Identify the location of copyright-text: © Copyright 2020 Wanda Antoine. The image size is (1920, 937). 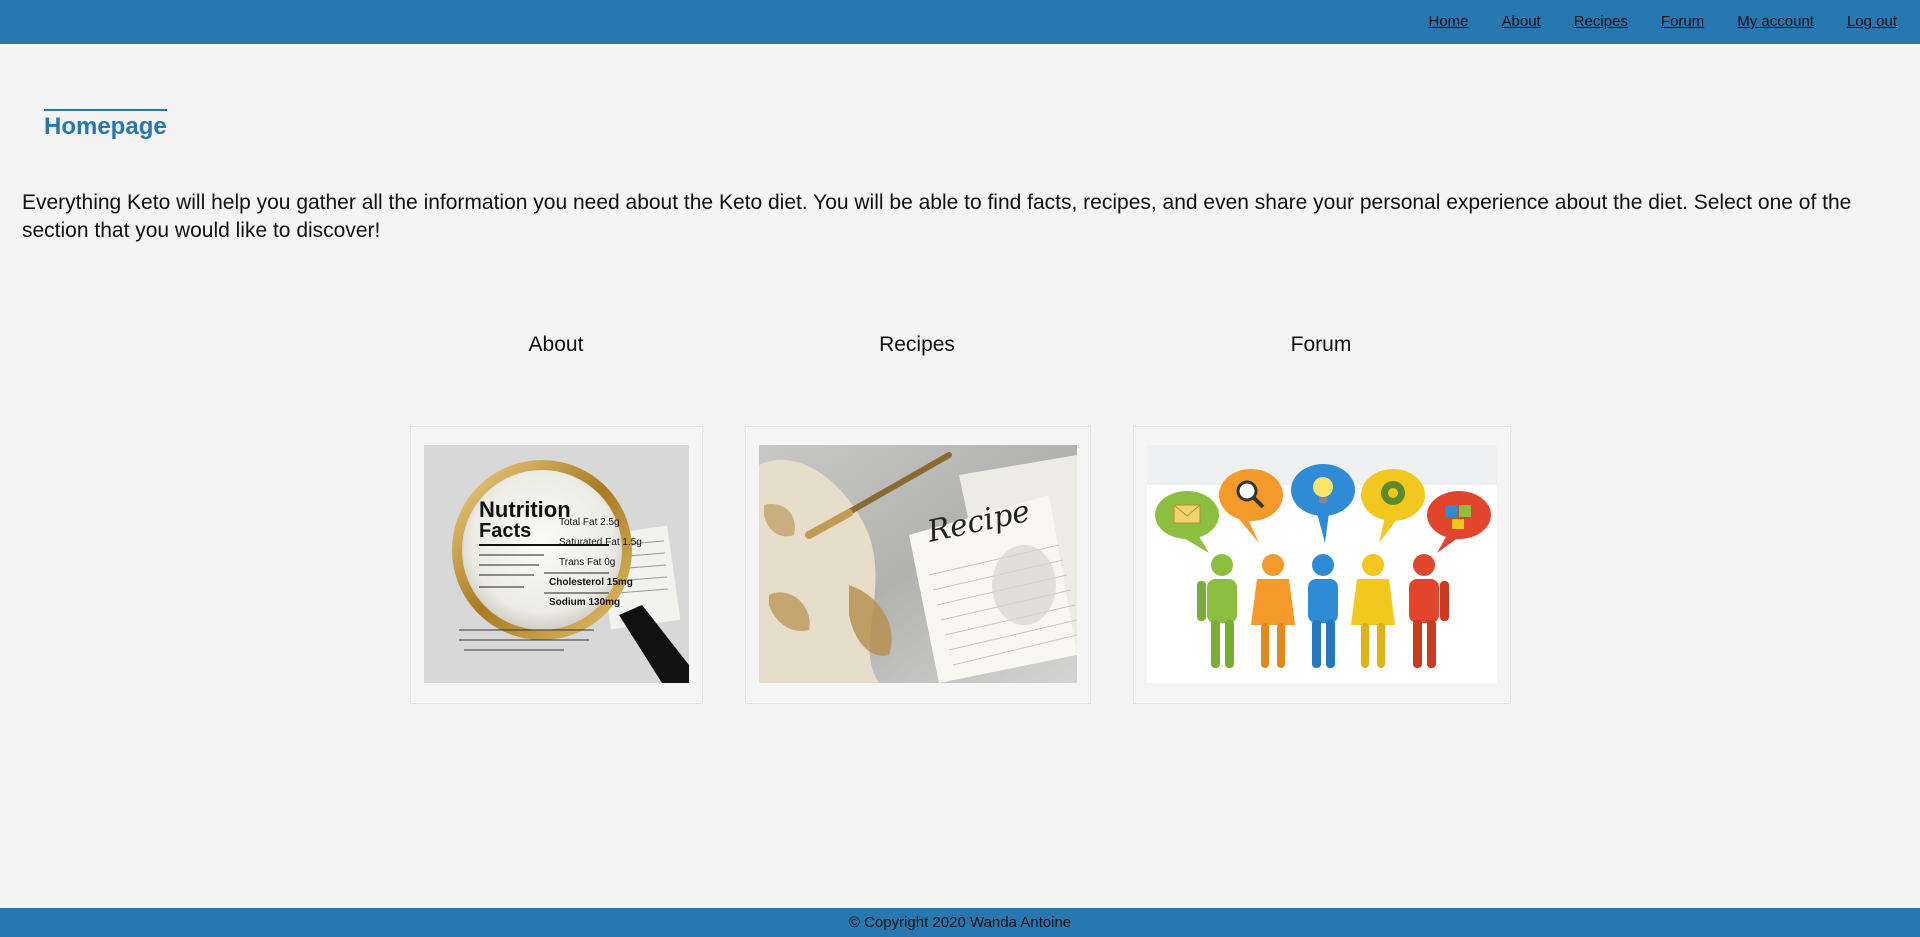
(960, 922).